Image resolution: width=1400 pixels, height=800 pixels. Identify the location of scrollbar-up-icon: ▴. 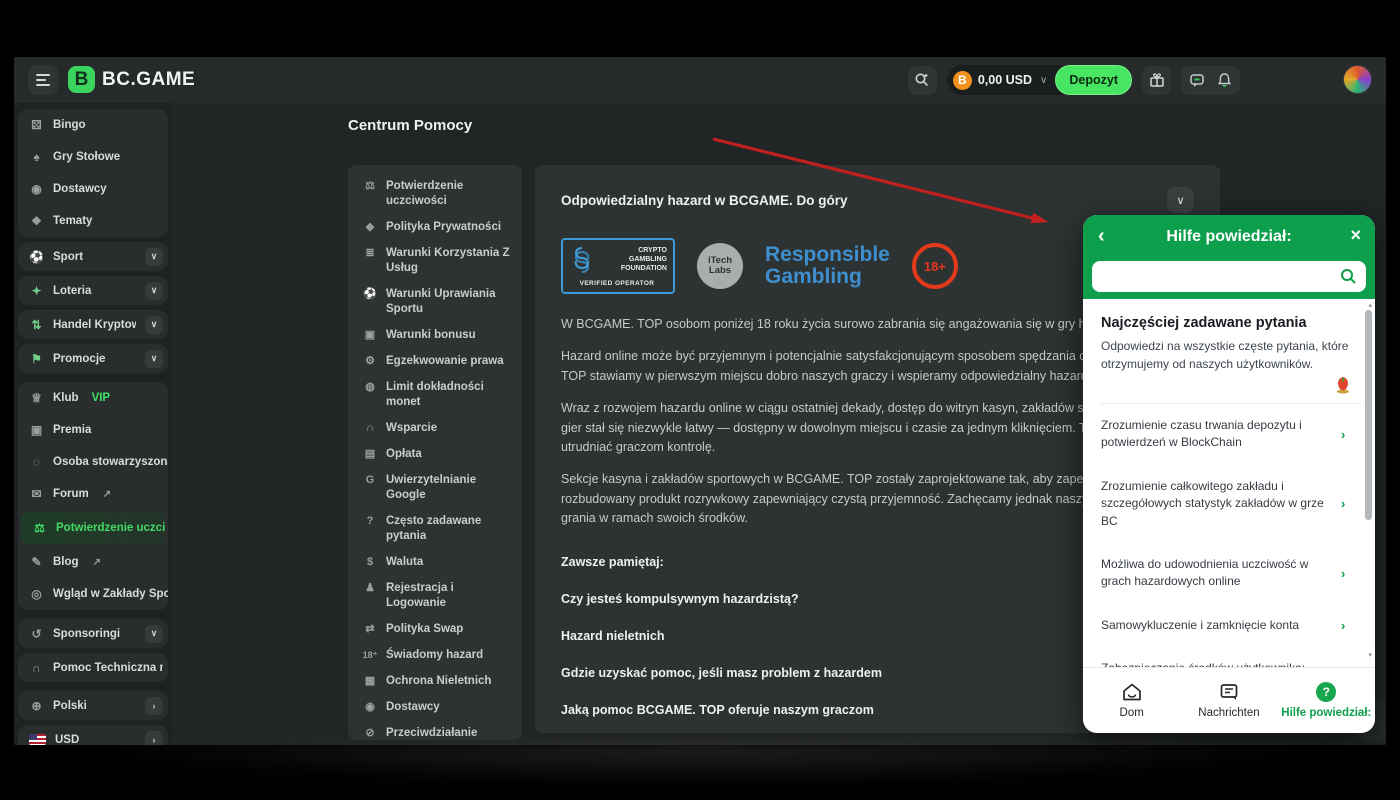
(1370, 305).